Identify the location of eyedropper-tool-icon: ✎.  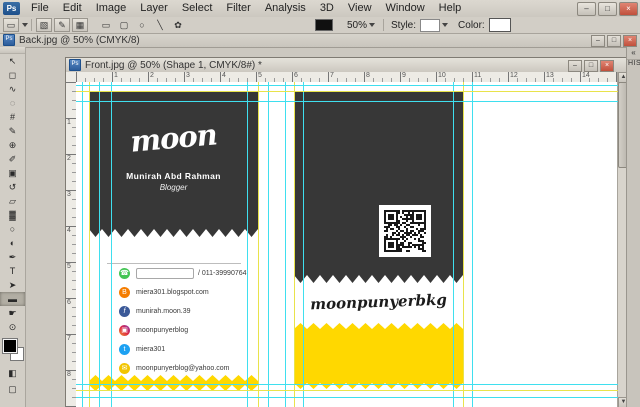
(12, 131).